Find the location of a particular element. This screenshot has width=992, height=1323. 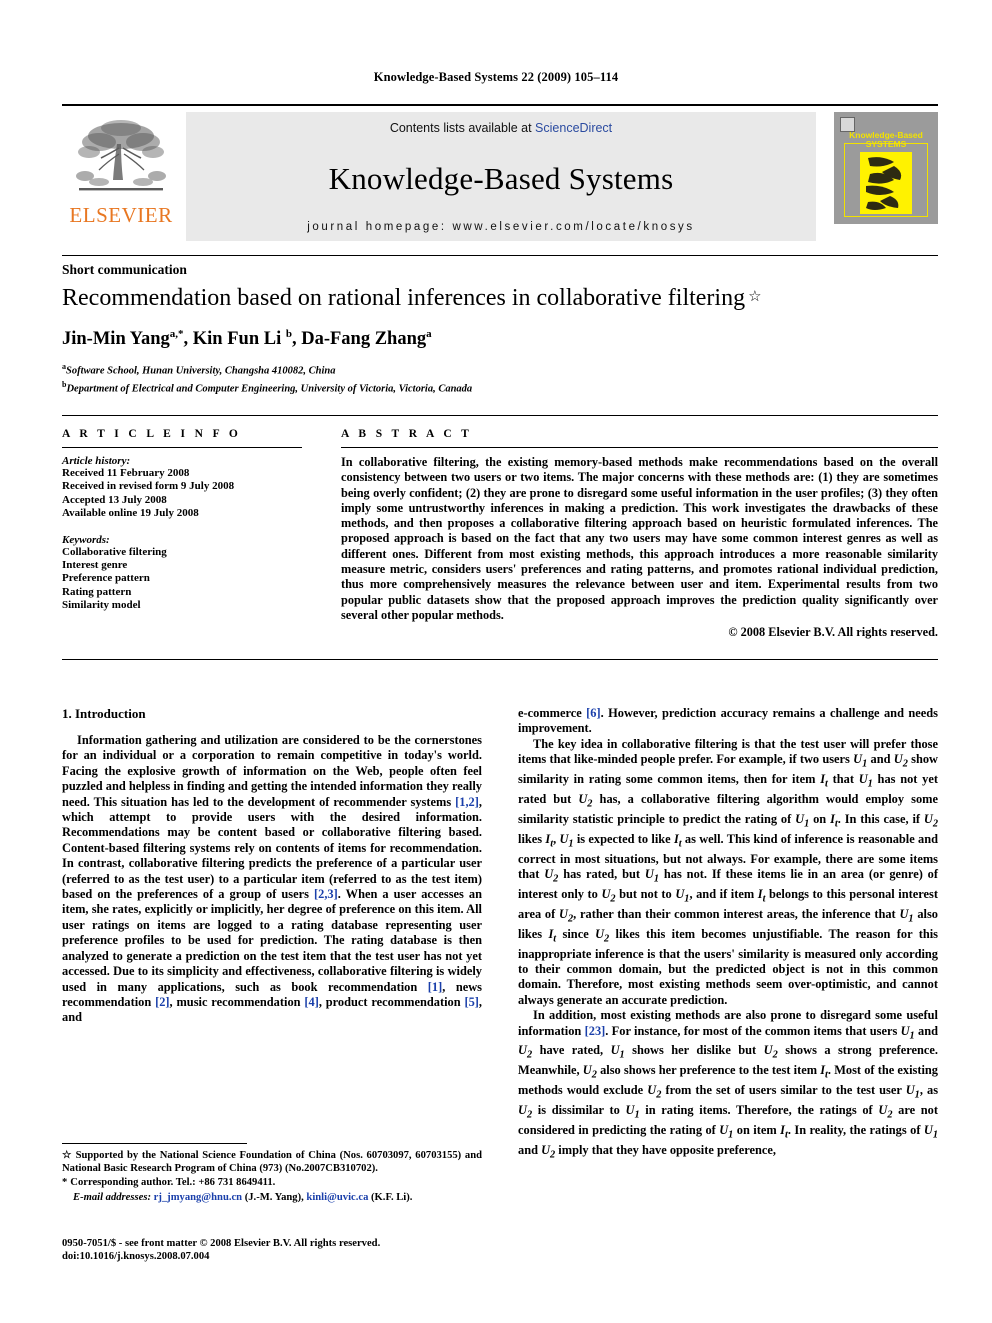

elsevier-tree-icon is located at coordinates (121, 155).